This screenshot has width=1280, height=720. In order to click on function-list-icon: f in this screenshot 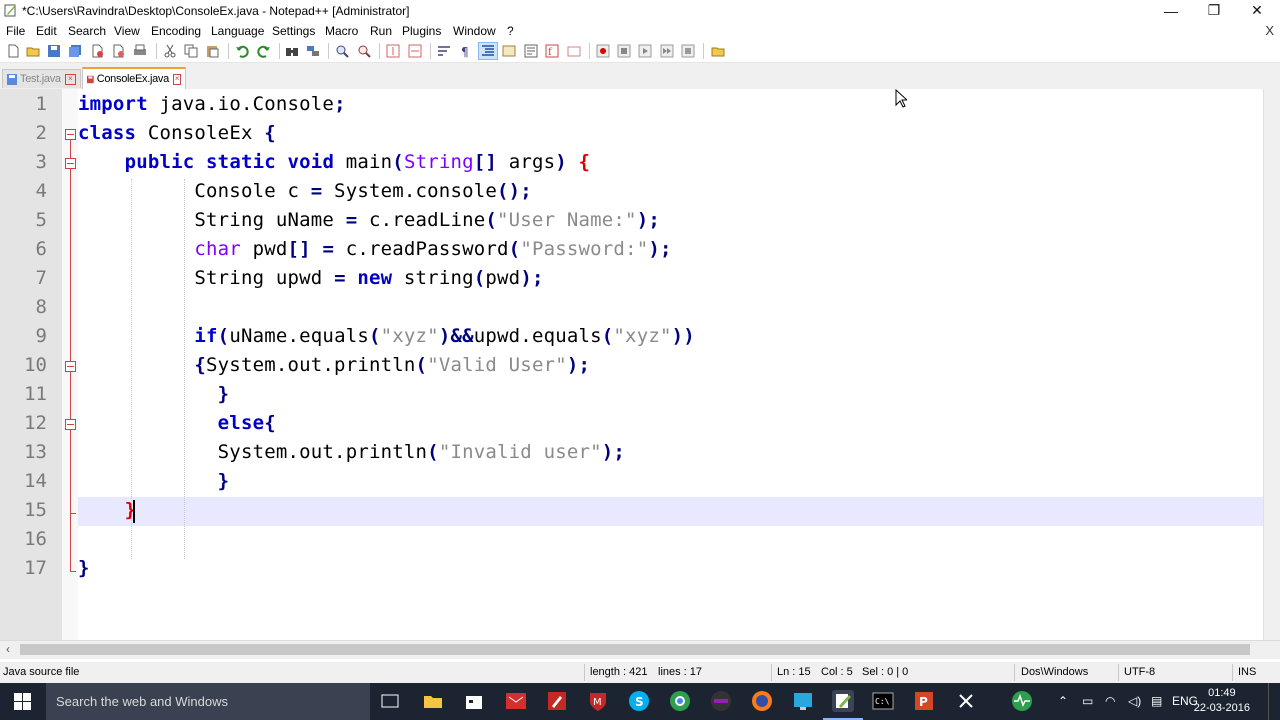, I will do `click(552, 51)`.